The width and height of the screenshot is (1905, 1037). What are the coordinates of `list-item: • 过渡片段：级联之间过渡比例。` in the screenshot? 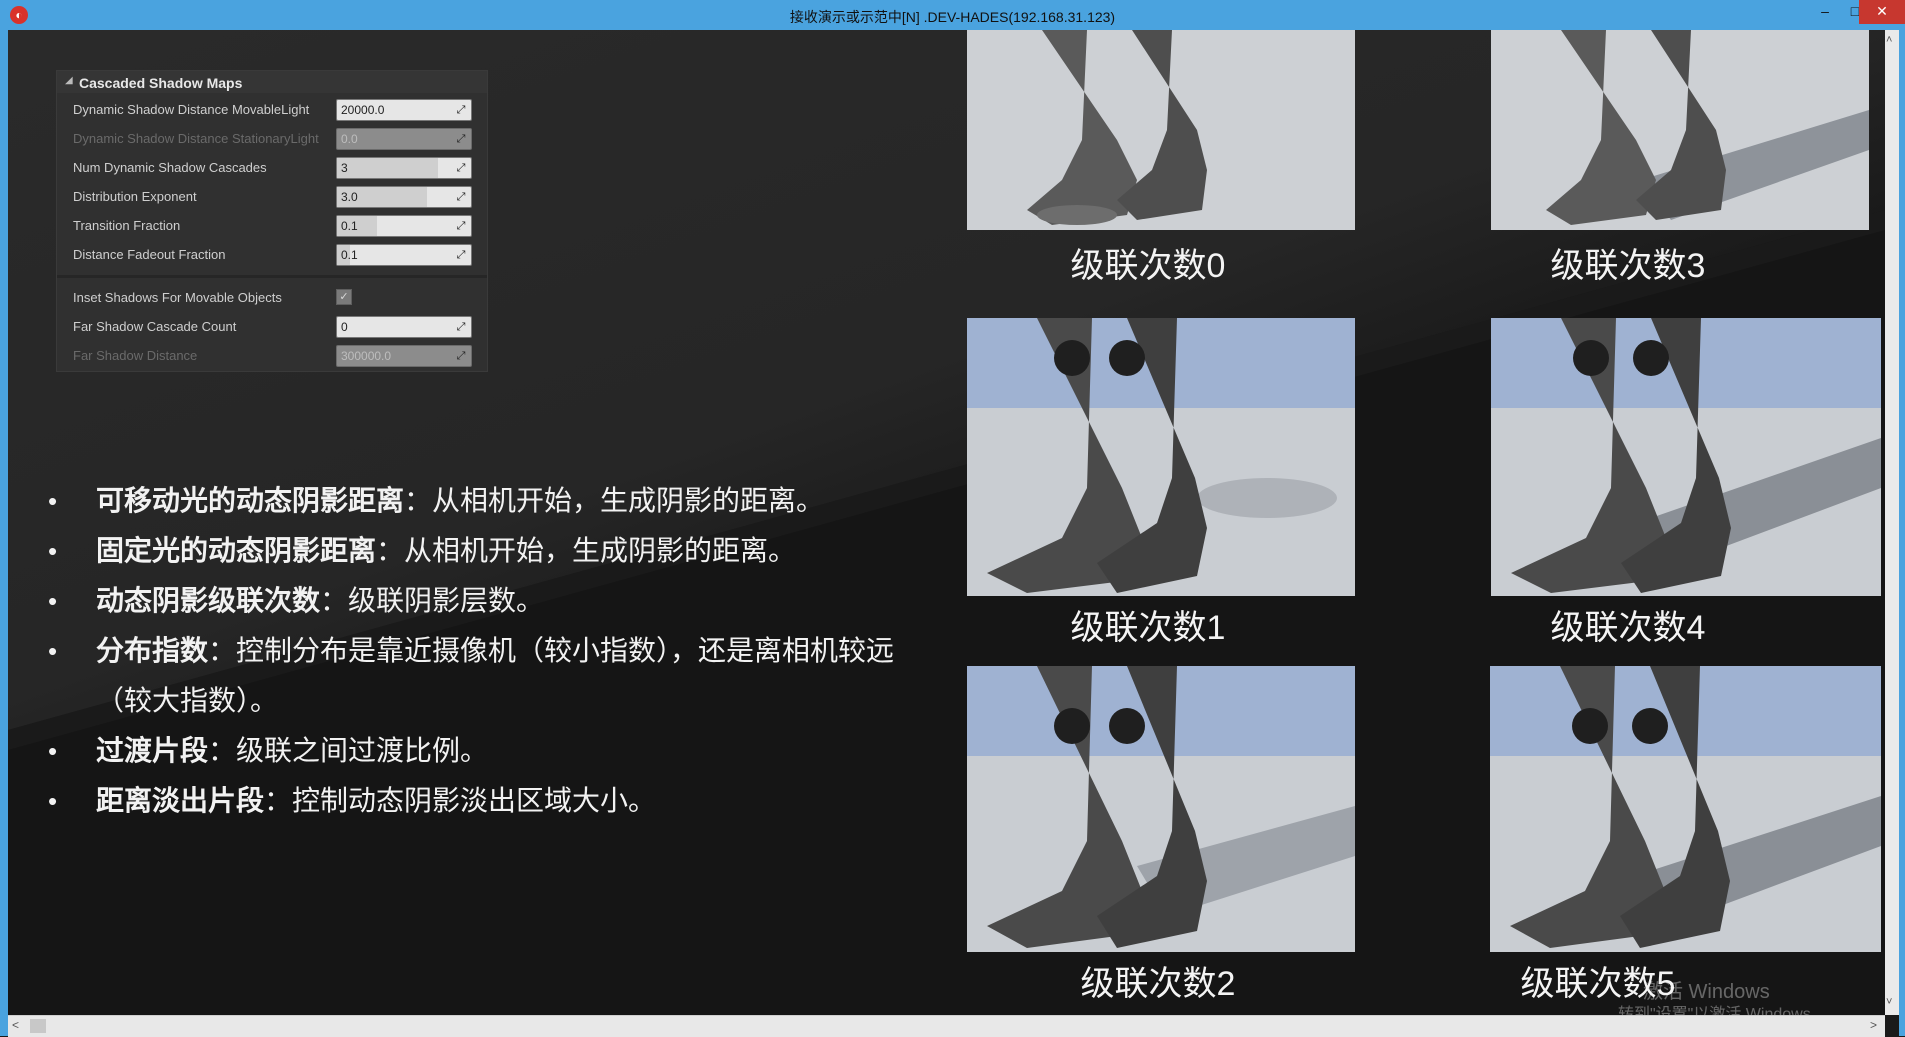 It's located at (488, 751).